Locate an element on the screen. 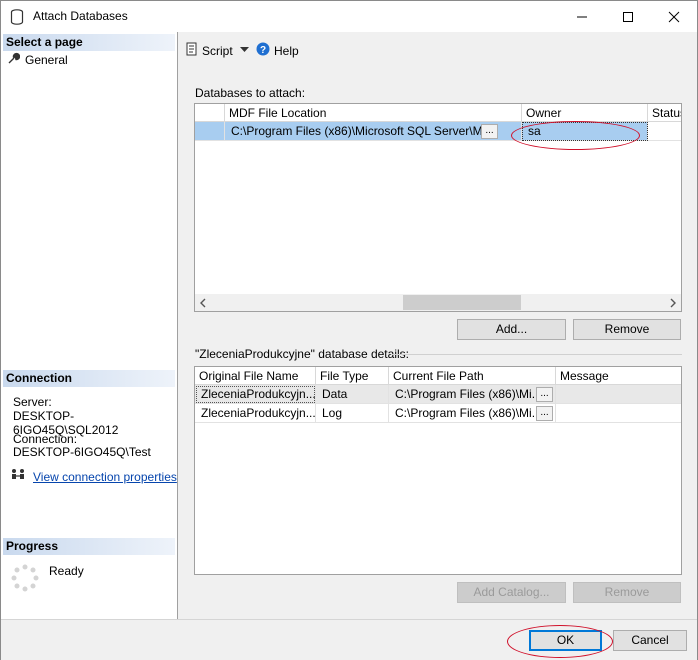 The width and height of the screenshot is (698, 660). close-button is located at coordinates (674, 16).